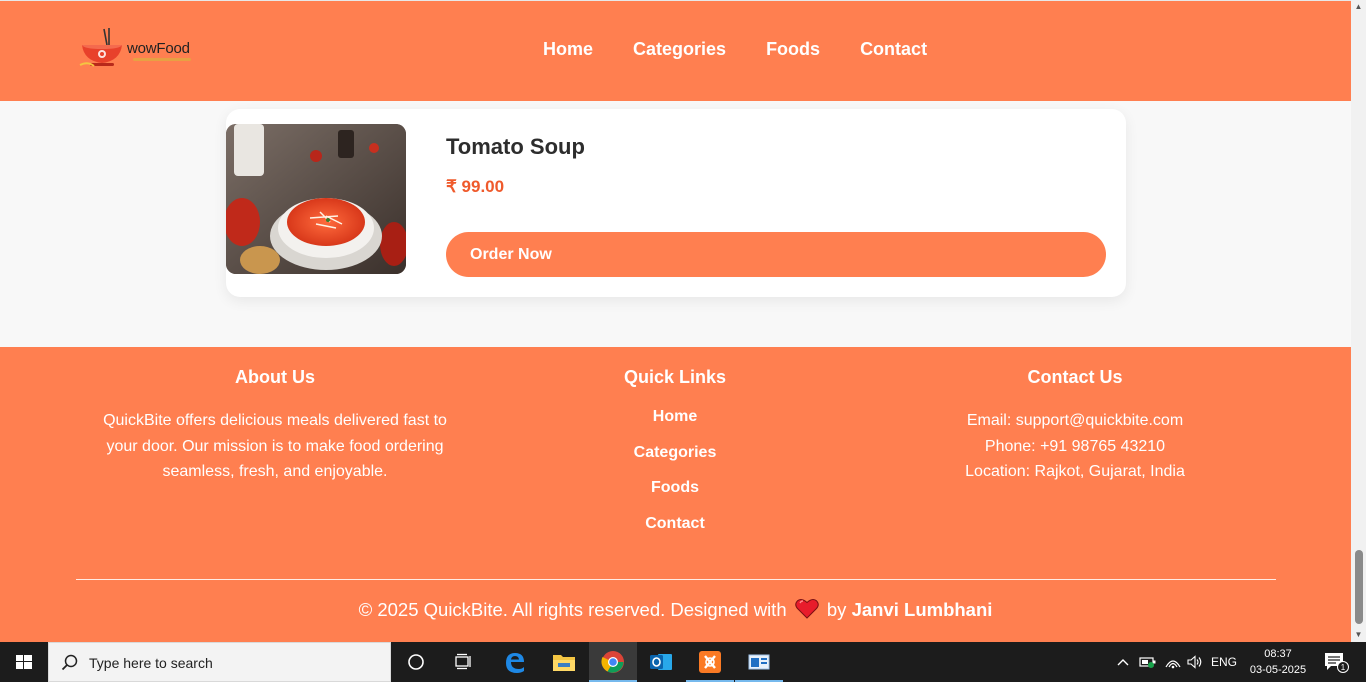  Describe the element at coordinates (676, 579) in the screenshot. I see `footer-divider` at that location.